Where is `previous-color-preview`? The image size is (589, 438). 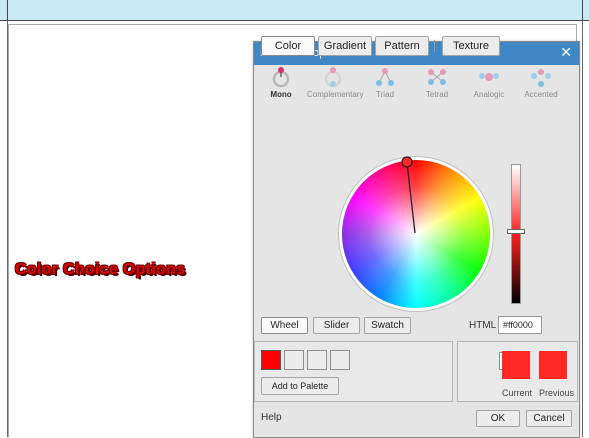
previous-color-preview is located at coordinates (553, 365).